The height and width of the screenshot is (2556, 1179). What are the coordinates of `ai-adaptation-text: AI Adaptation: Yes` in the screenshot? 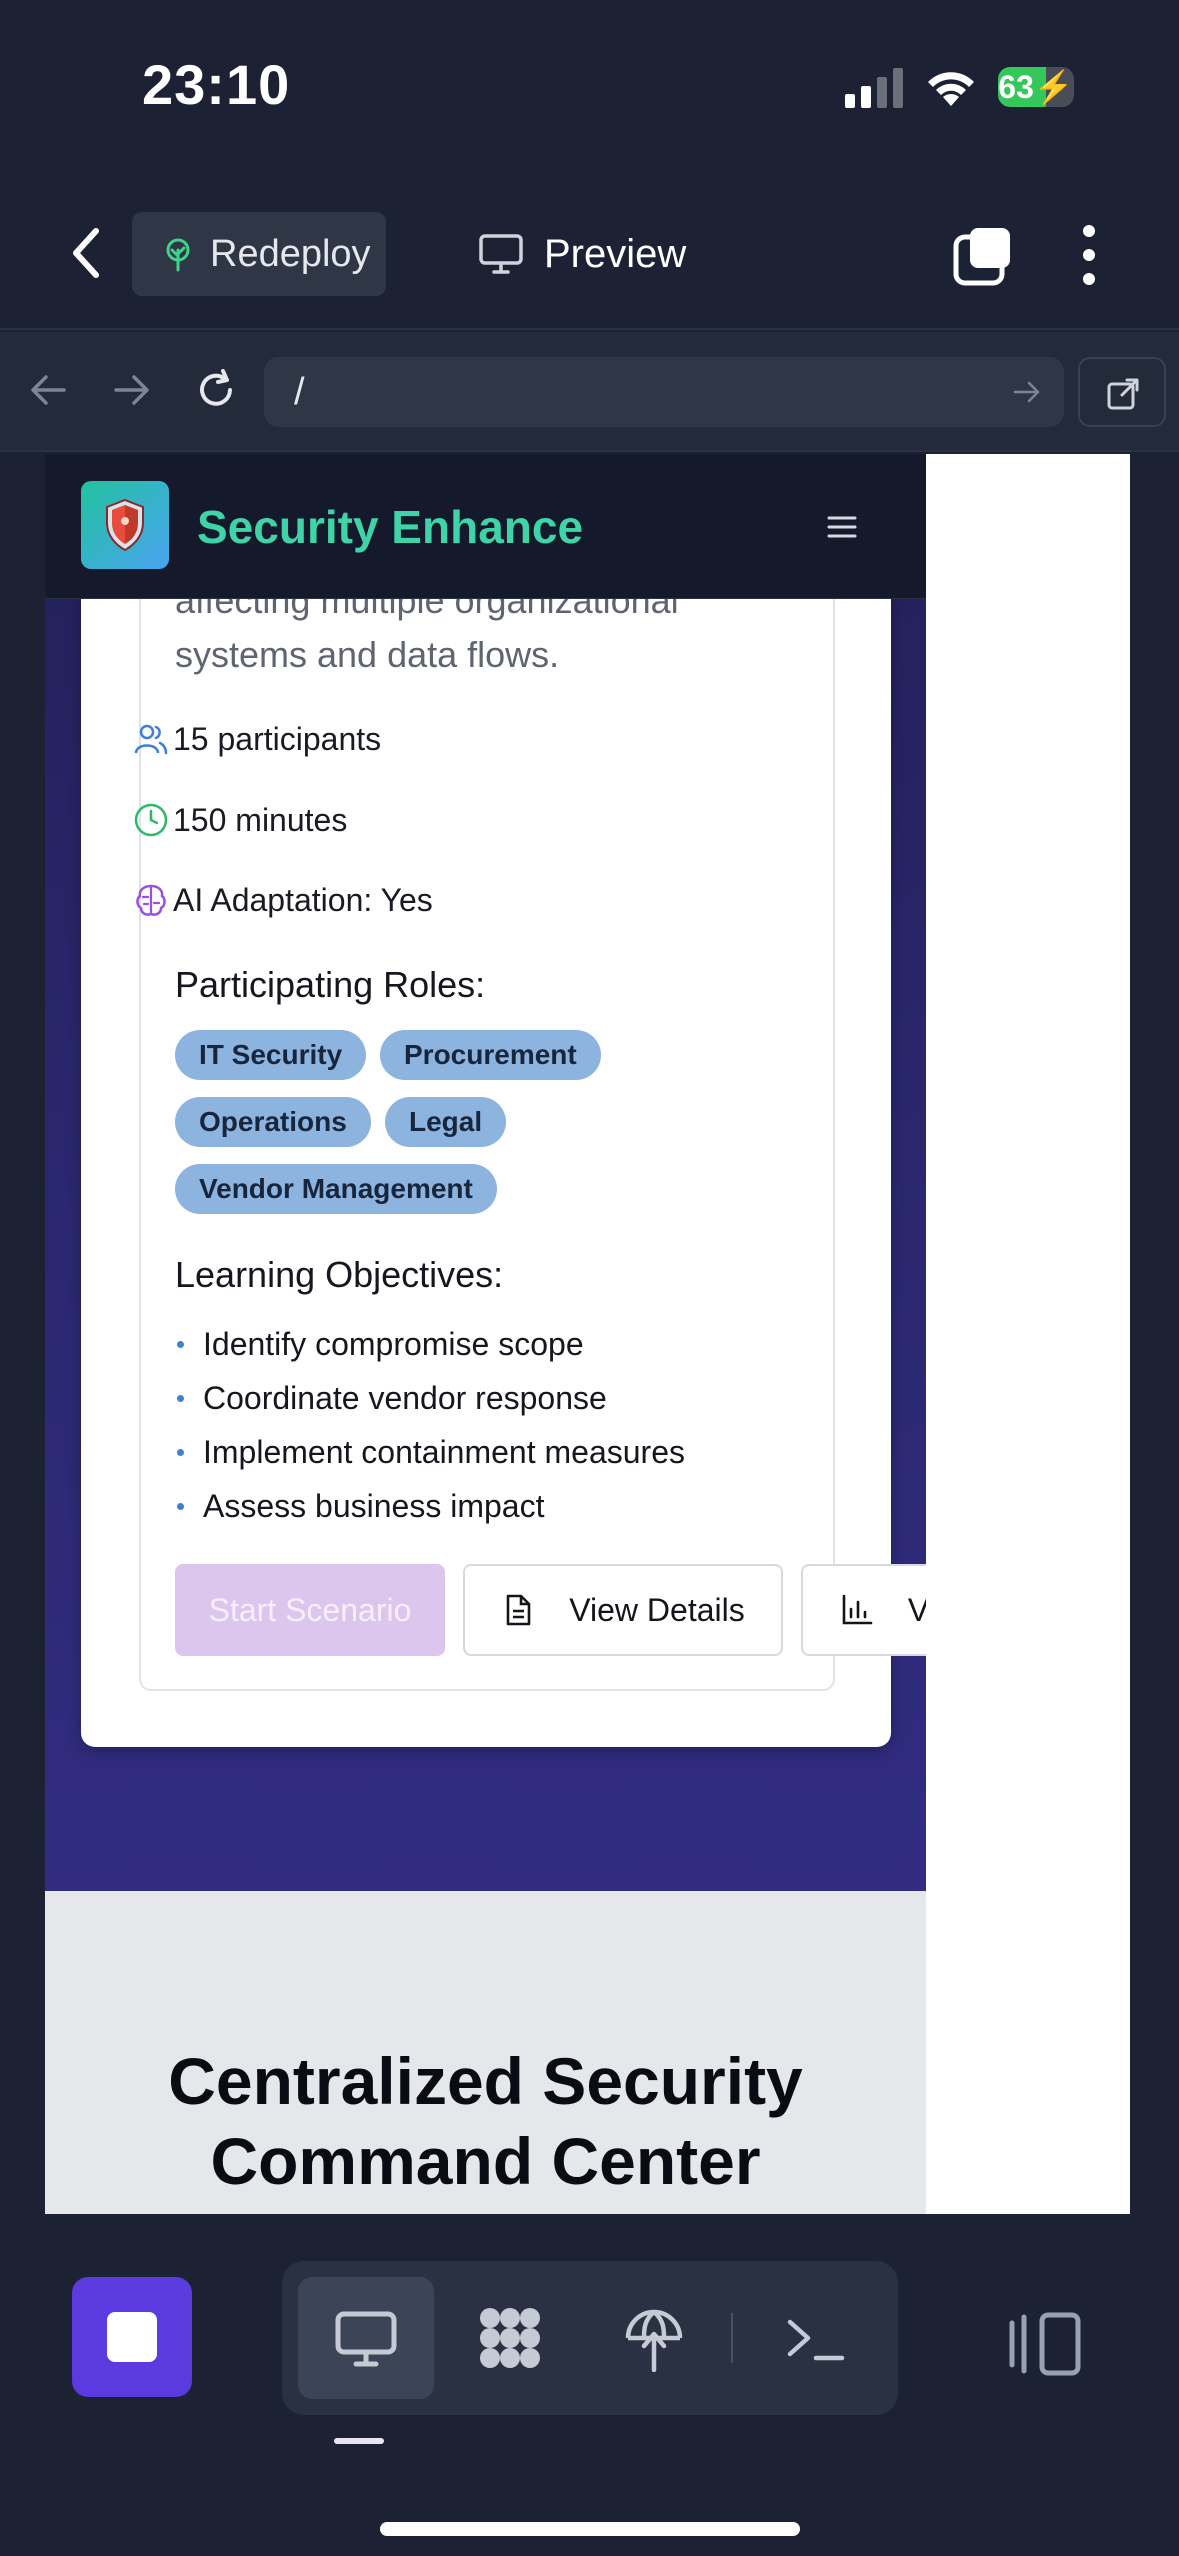 It's located at (303, 899).